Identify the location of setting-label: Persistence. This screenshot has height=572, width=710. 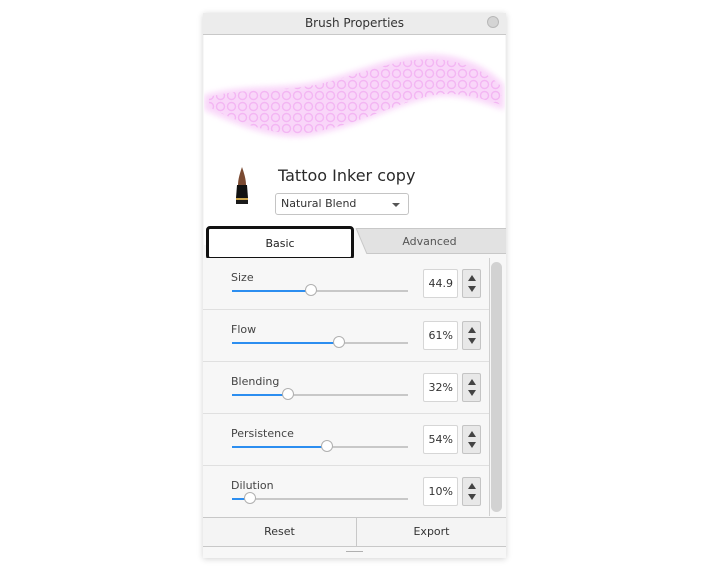
(262, 433).